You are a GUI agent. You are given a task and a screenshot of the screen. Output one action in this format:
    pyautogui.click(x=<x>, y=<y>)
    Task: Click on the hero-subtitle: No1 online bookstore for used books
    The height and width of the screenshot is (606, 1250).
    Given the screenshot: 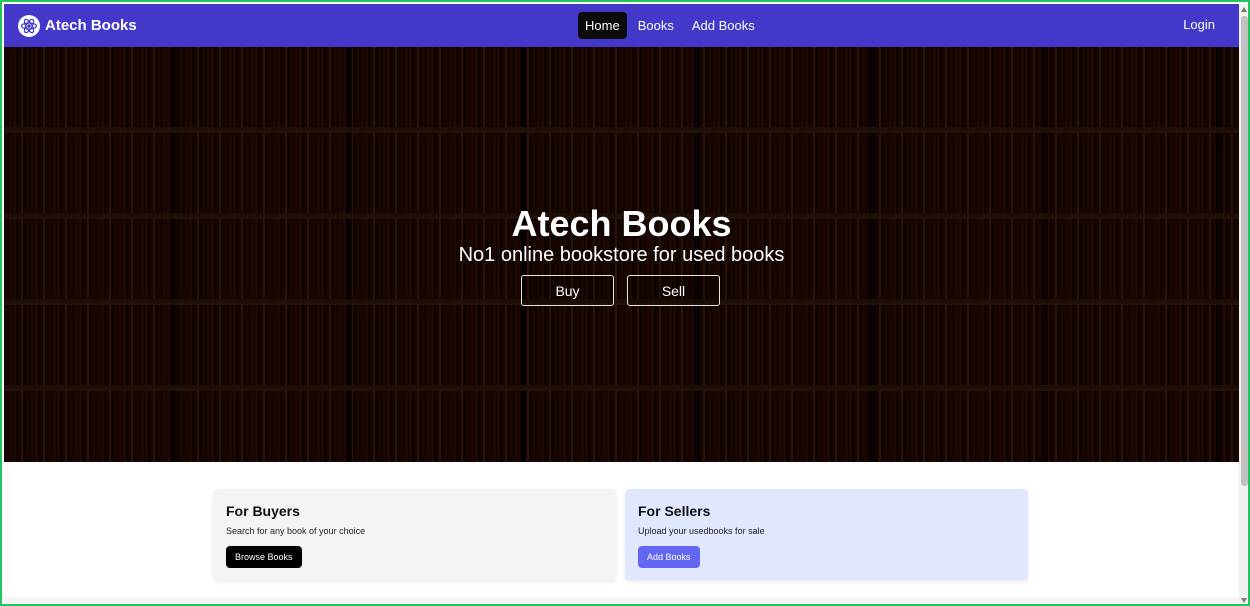 What is the action you would take?
    pyautogui.click(x=621, y=255)
    